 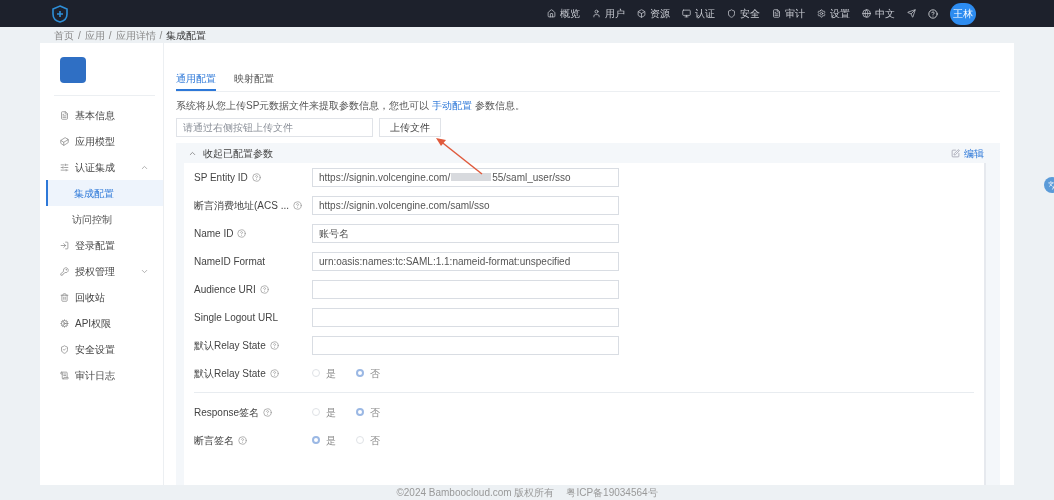 I want to click on field-label: Response签名, so click(x=227, y=412).